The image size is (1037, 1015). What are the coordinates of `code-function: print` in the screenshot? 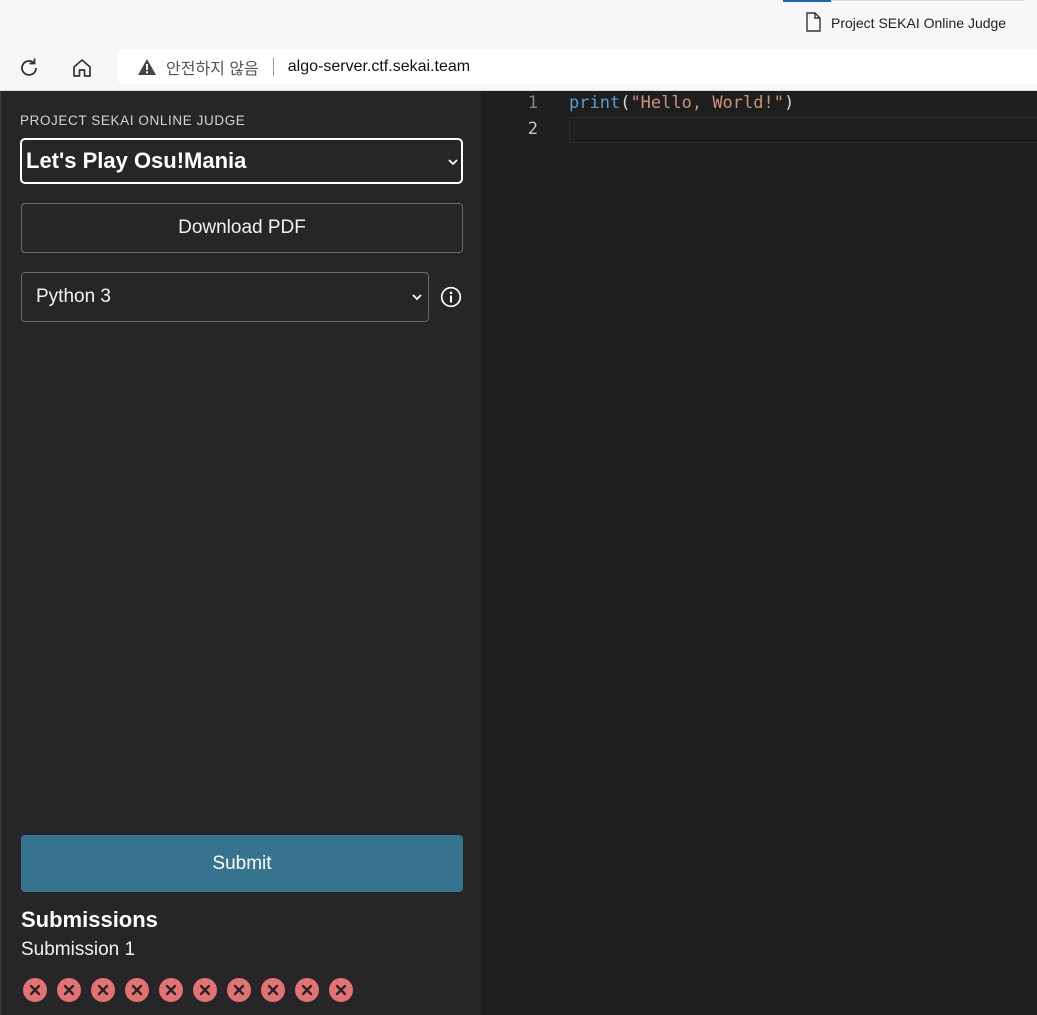 It's located at (595, 103).